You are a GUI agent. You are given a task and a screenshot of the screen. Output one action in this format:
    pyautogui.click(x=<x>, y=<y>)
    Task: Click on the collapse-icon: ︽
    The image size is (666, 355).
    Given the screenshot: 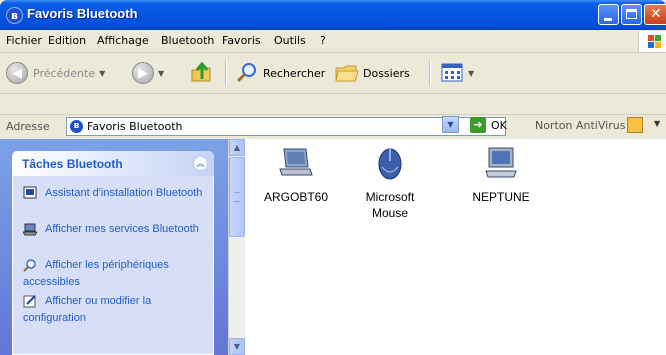 What is the action you would take?
    pyautogui.click(x=200, y=163)
    